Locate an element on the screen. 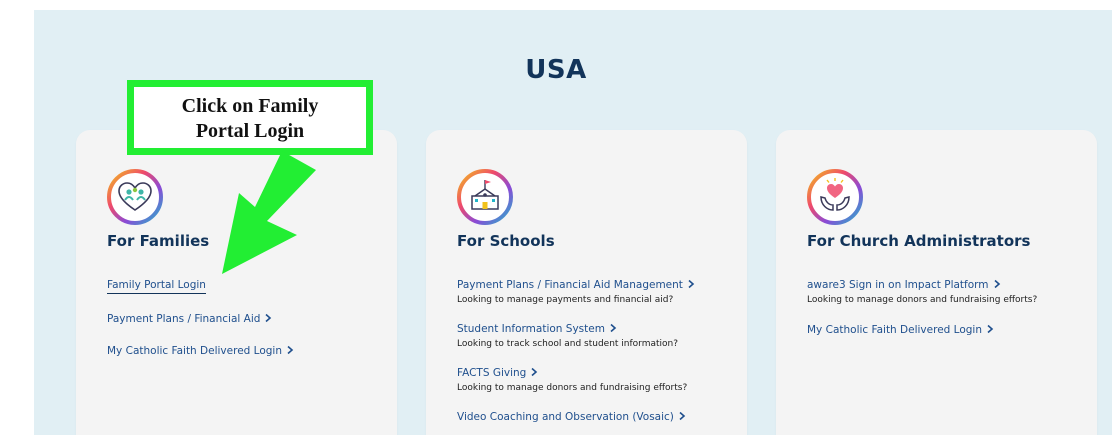 This screenshot has width=1112, height=435. annotation-line: Click on Family is located at coordinates (250, 106).